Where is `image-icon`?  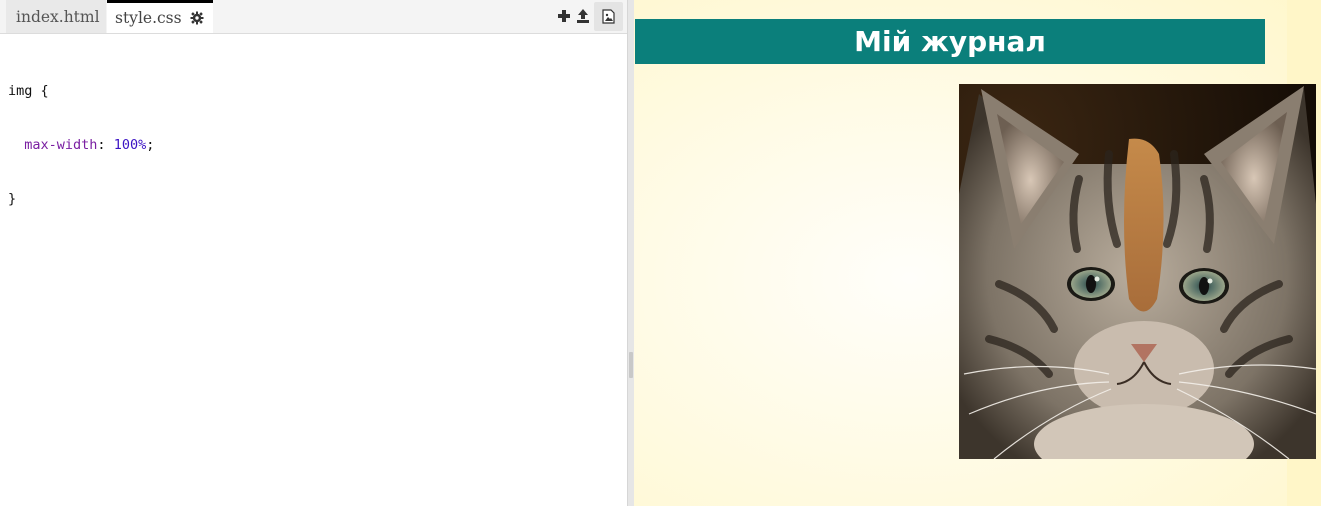 image-icon is located at coordinates (608, 16).